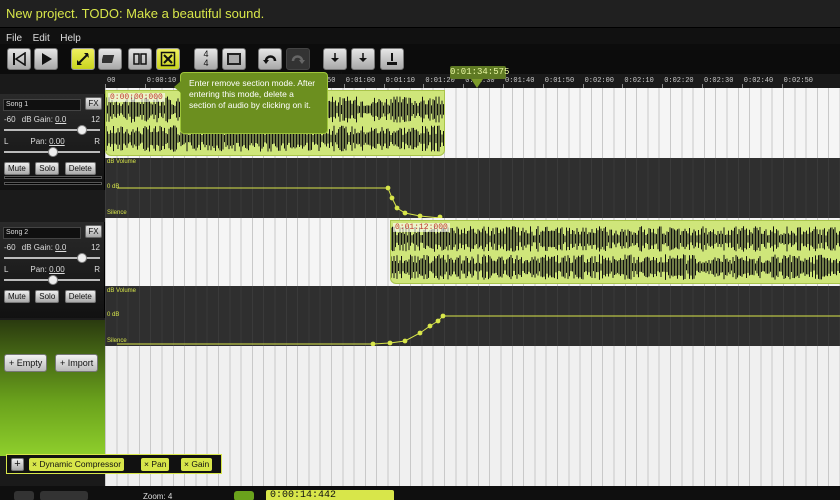 This screenshot has width=840, height=500. I want to click on import-track-button: + Import, so click(77, 363).